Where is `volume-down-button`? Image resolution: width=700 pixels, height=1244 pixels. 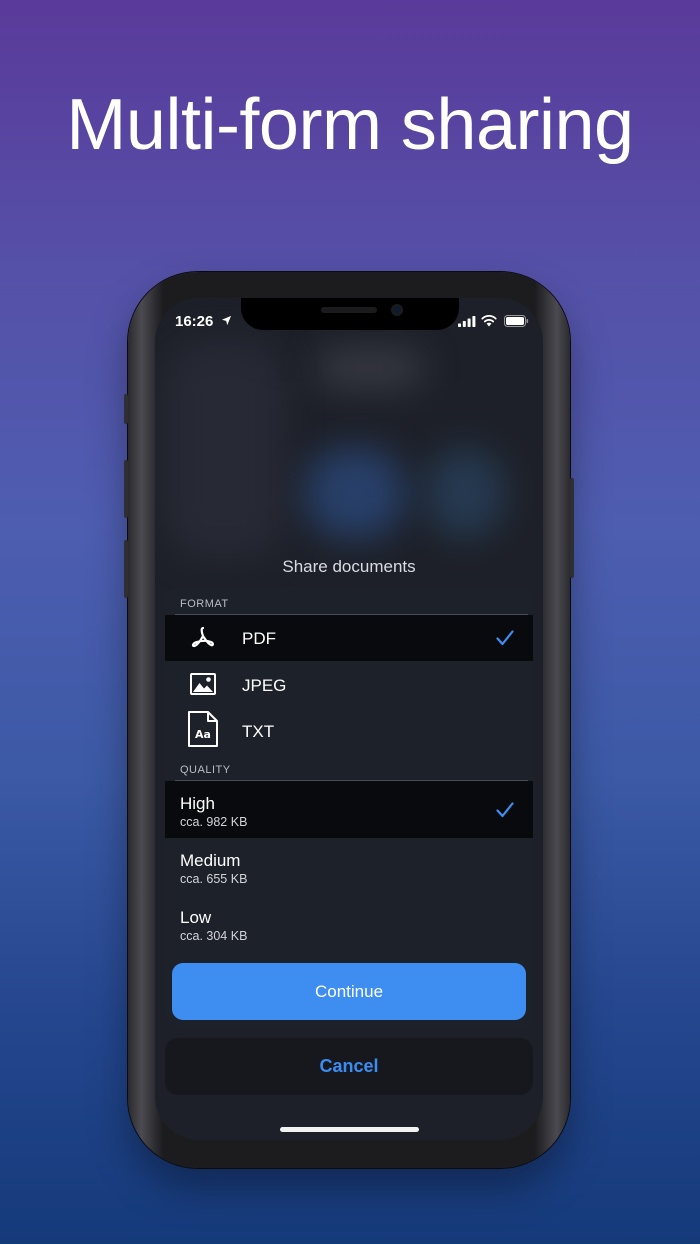 volume-down-button is located at coordinates (126, 569).